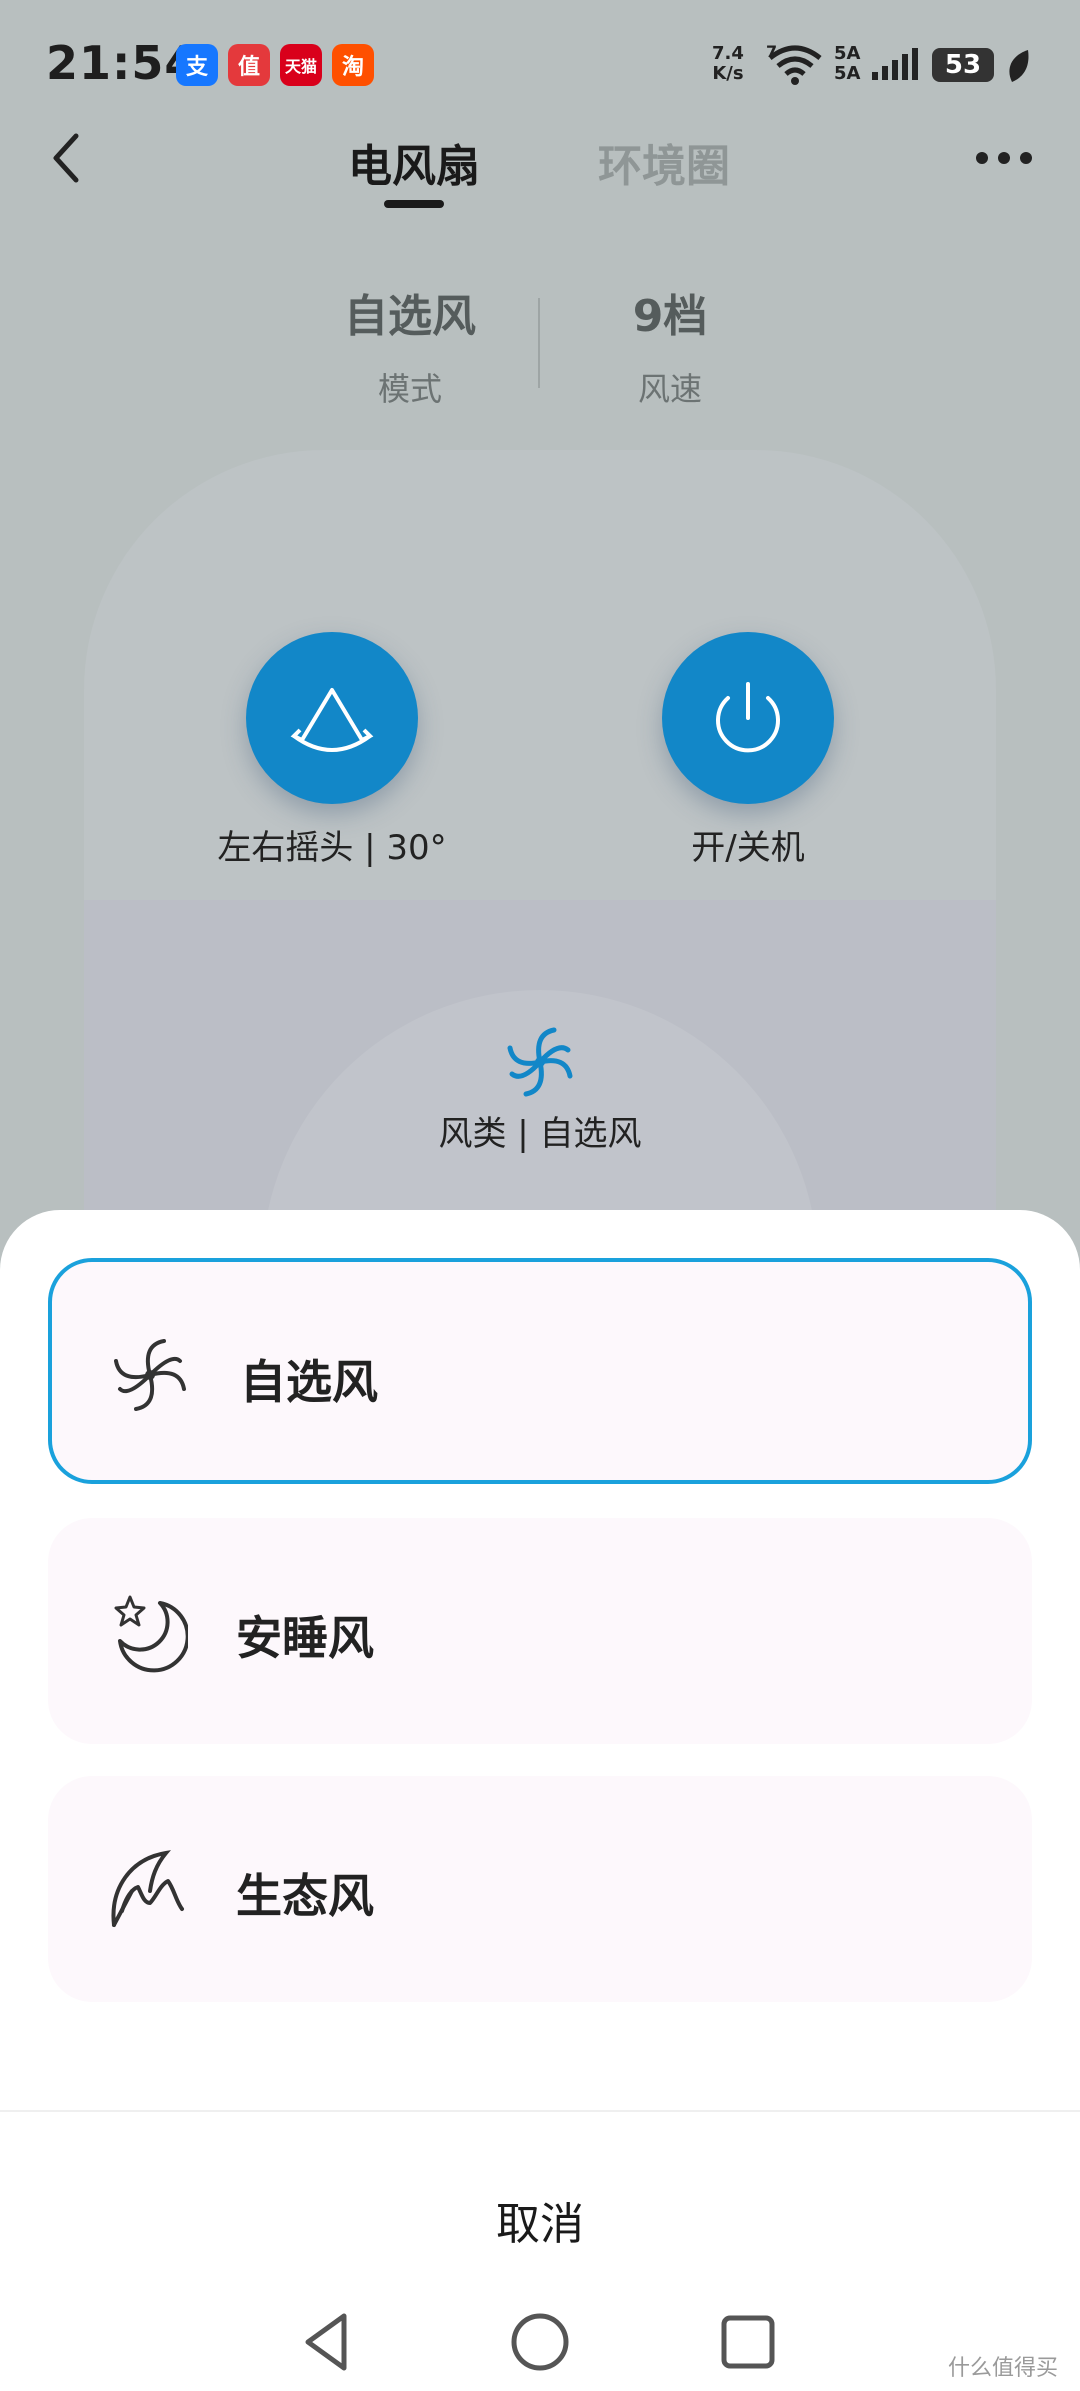 Image resolution: width=1080 pixels, height=2391 pixels. Describe the element at coordinates (540, 1371) in the screenshot. I see `option-custom-wind: 自选风` at that location.